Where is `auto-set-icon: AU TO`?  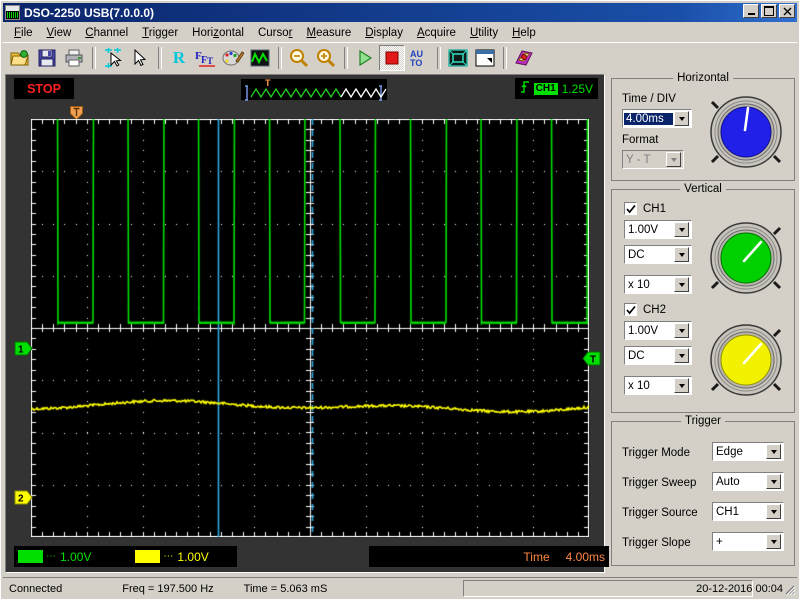
auto-set-icon: AU TO is located at coordinates (419, 58).